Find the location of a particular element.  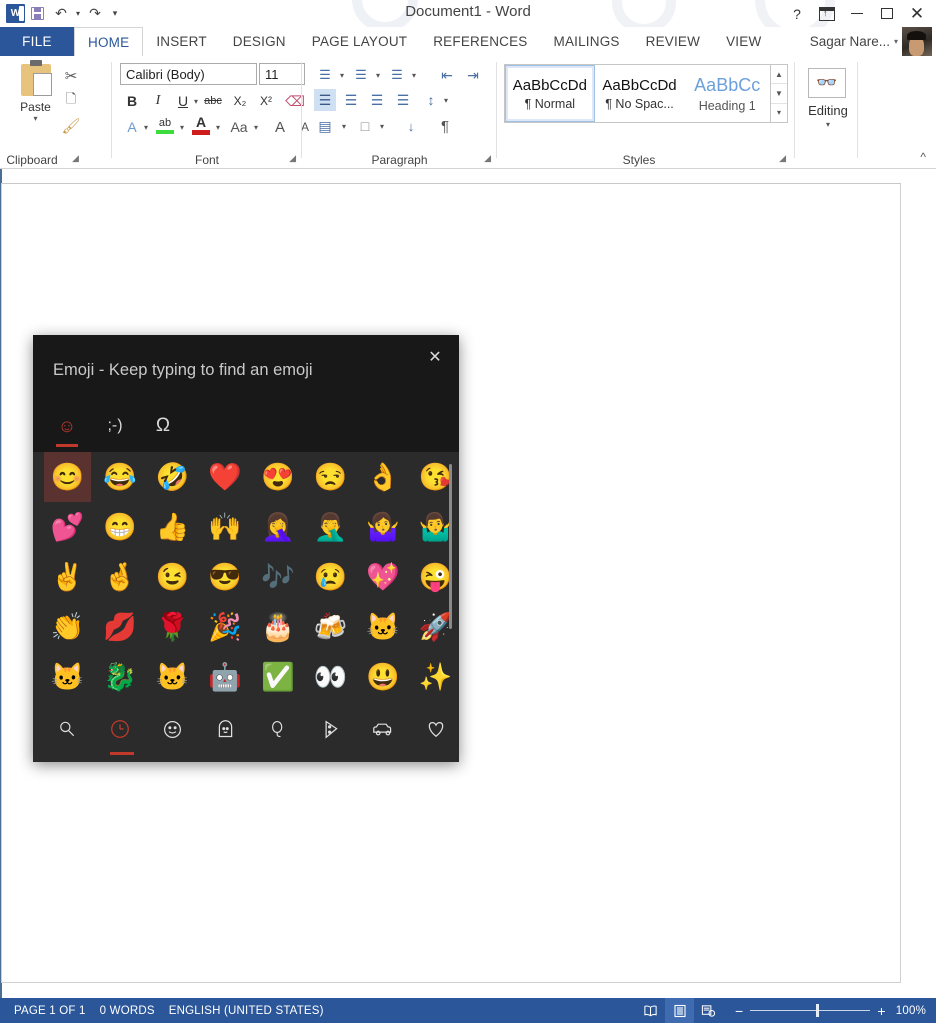

styles-dialog-launcher: ◢ is located at coordinates (782, 158).